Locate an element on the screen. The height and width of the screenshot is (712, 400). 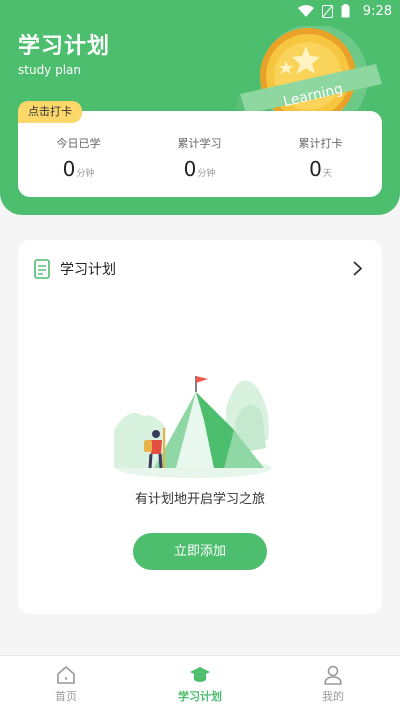
stat-total-study: 累计学习 0分钟 is located at coordinates (199, 158).